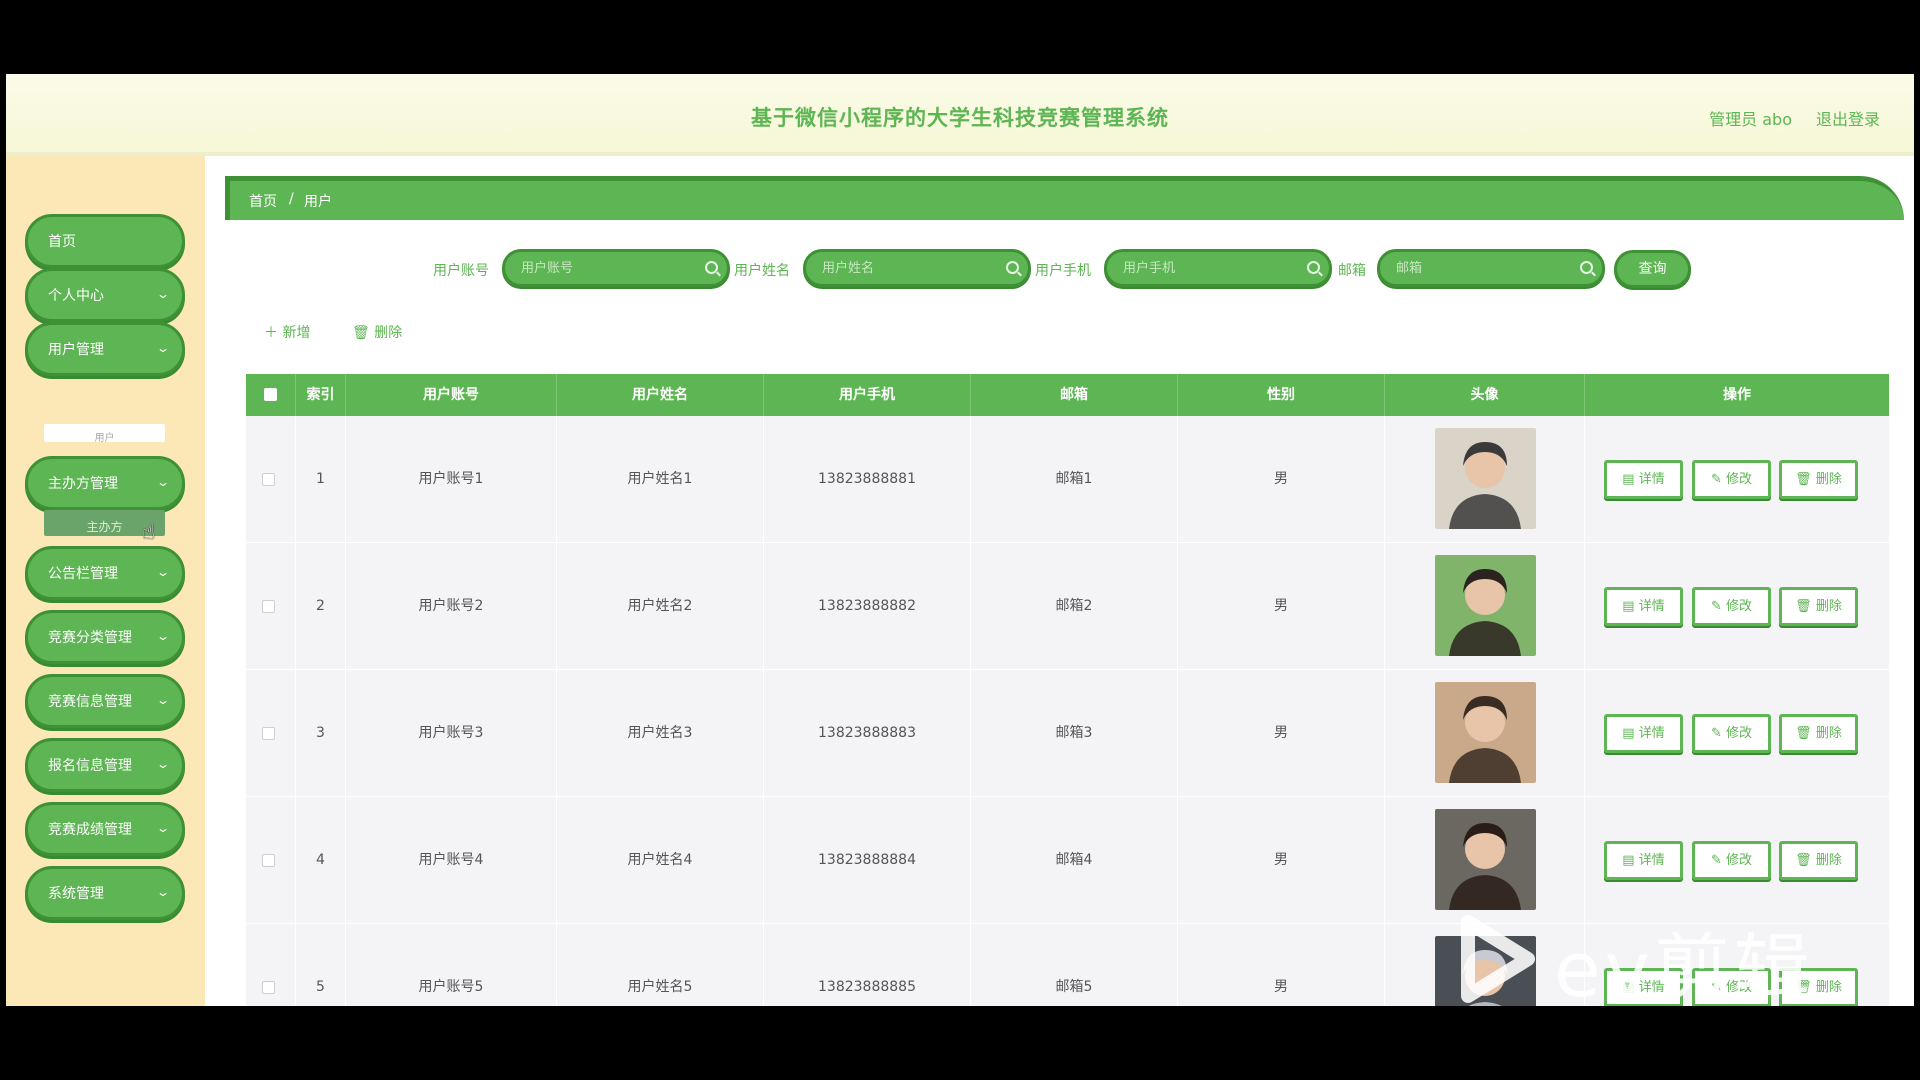 This screenshot has width=1920, height=1080. What do you see at coordinates (321, 733) in the screenshot?
I see `cell-index: 3` at bounding box center [321, 733].